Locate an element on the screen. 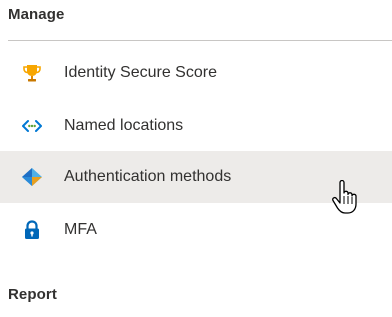  trophy-icon is located at coordinates (32, 73).